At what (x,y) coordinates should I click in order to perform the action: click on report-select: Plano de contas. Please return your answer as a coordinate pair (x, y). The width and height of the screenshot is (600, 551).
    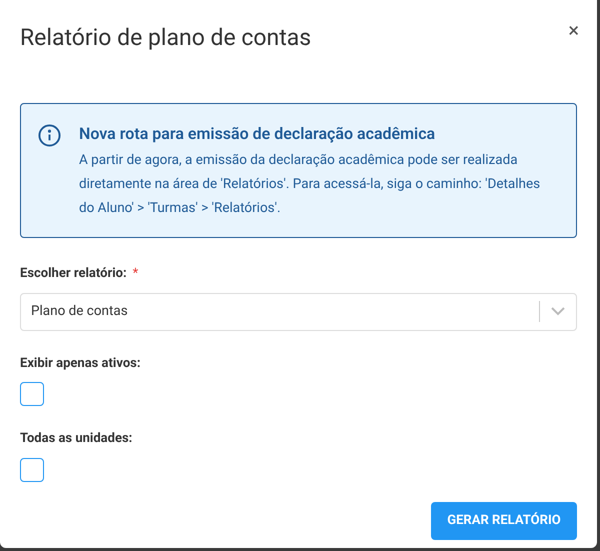
    Looking at the image, I should click on (298, 311).